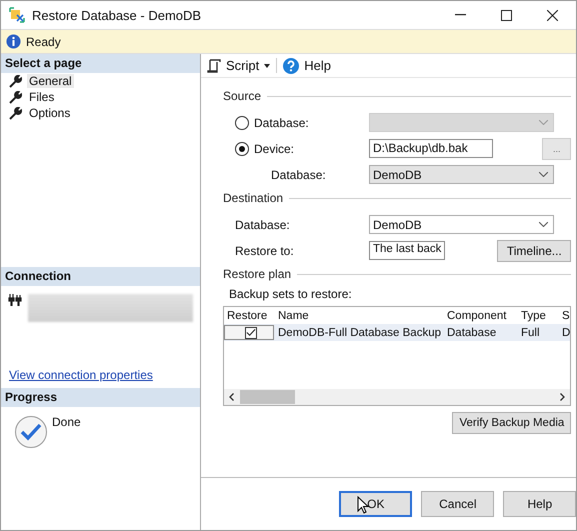 The height and width of the screenshot is (531, 577). I want to click on restore-to-field: The last back, so click(407, 250).